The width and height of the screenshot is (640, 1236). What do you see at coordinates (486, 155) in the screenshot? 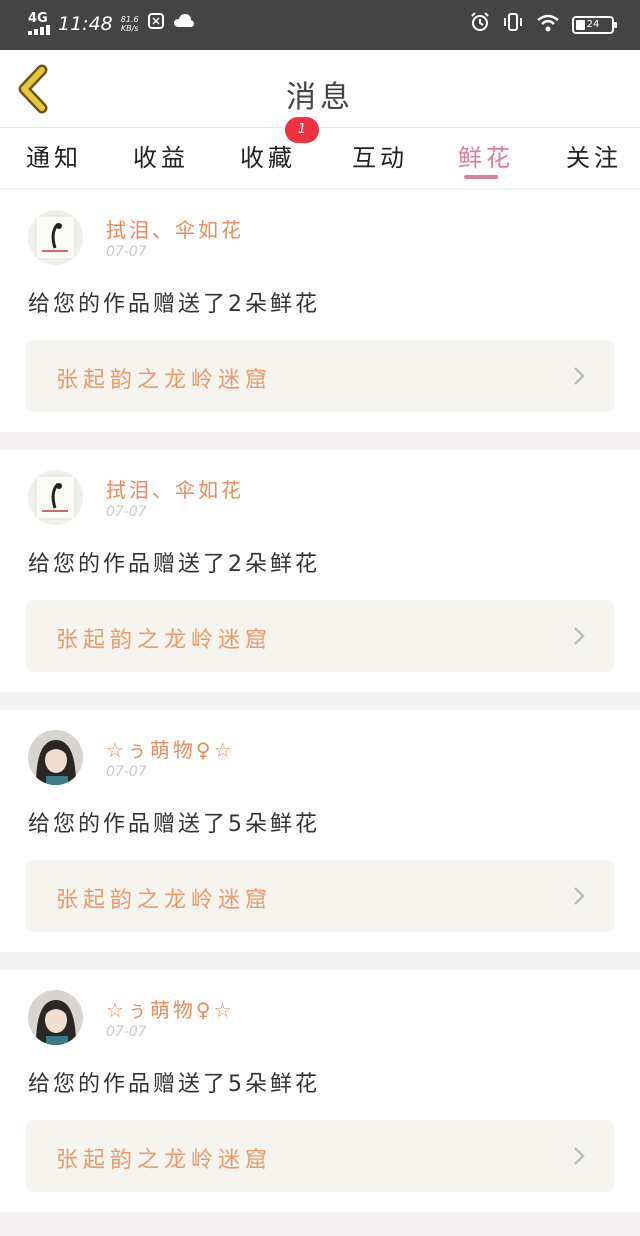
I see `tab-flowers: 鲜花` at bounding box center [486, 155].